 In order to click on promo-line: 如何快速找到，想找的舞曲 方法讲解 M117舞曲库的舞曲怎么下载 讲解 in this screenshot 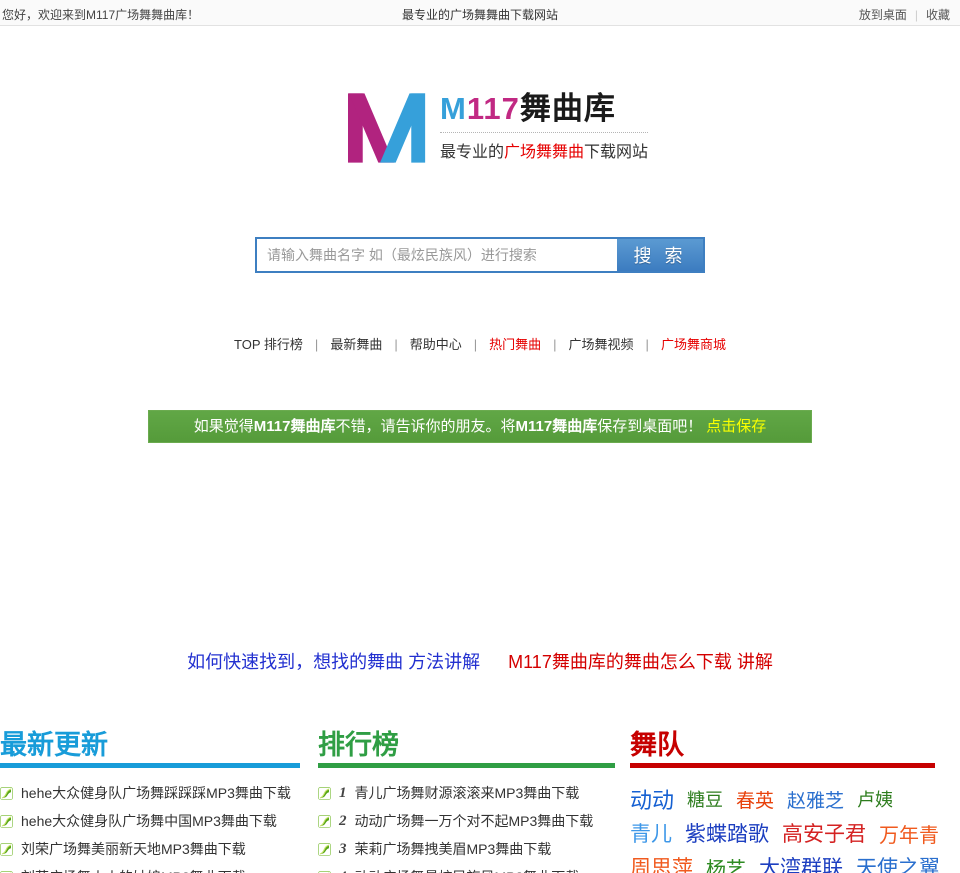, I will do `click(480, 661)`.